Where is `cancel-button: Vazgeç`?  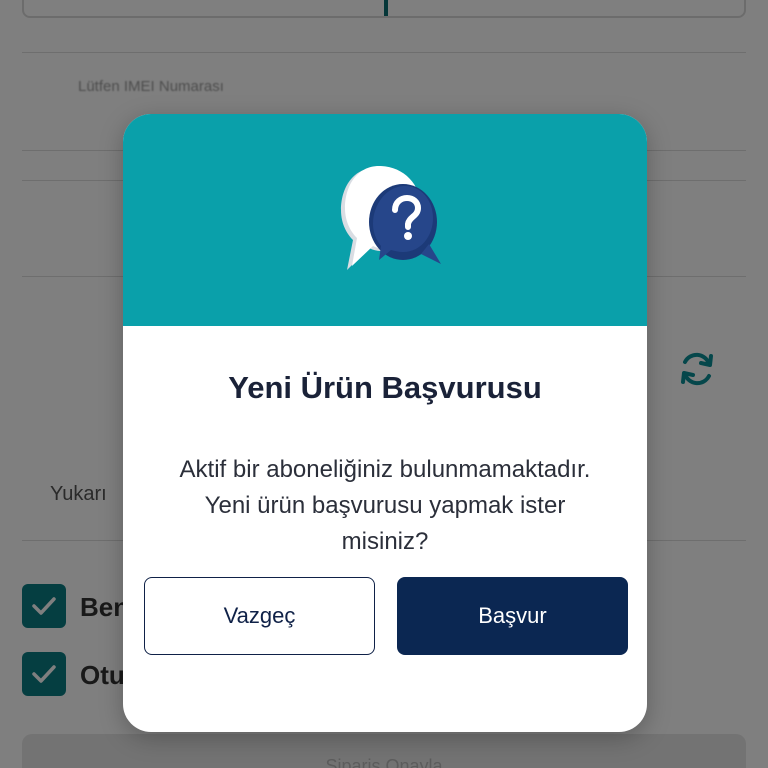
cancel-button: Vazgeç is located at coordinates (259, 616).